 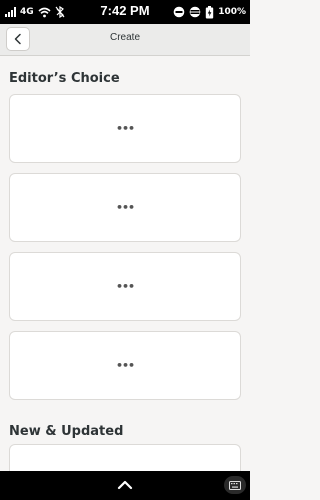 I want to click on chevron-up-icon, so click(x=125, y=485).